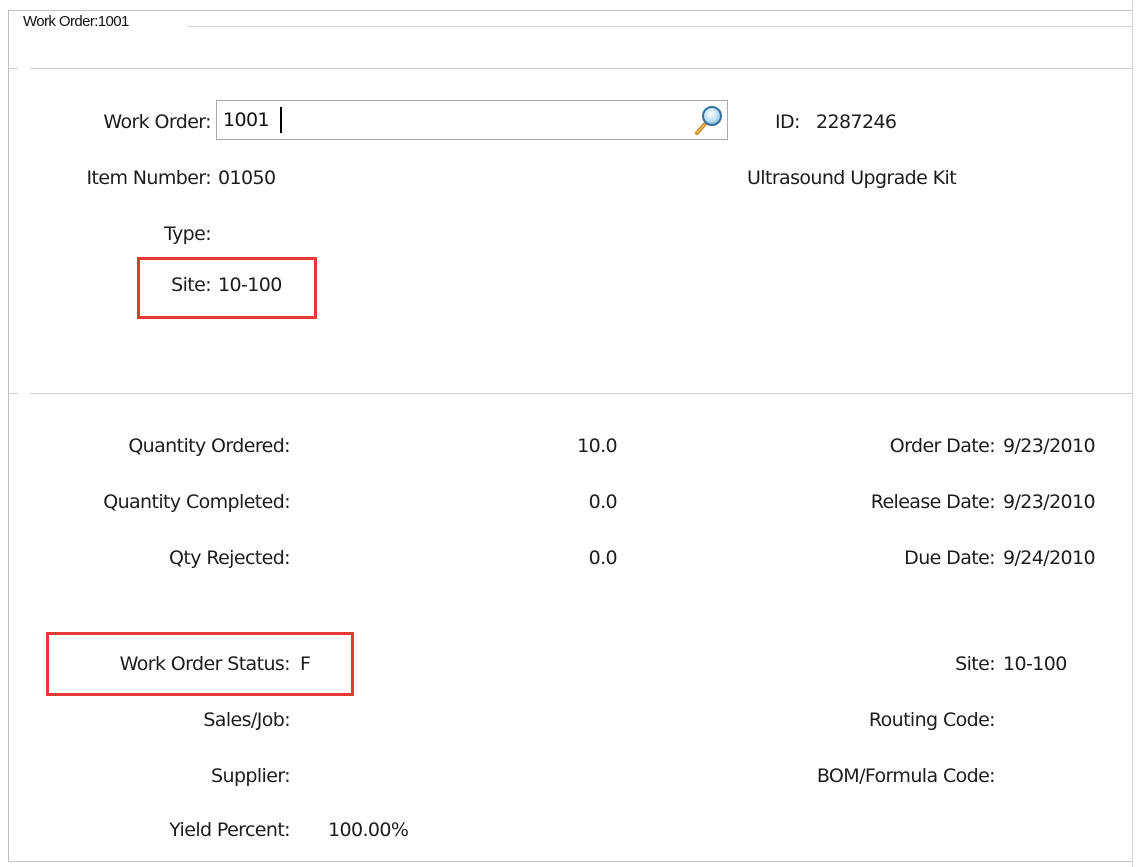  I want to click on text-caret, so click(281, 120).